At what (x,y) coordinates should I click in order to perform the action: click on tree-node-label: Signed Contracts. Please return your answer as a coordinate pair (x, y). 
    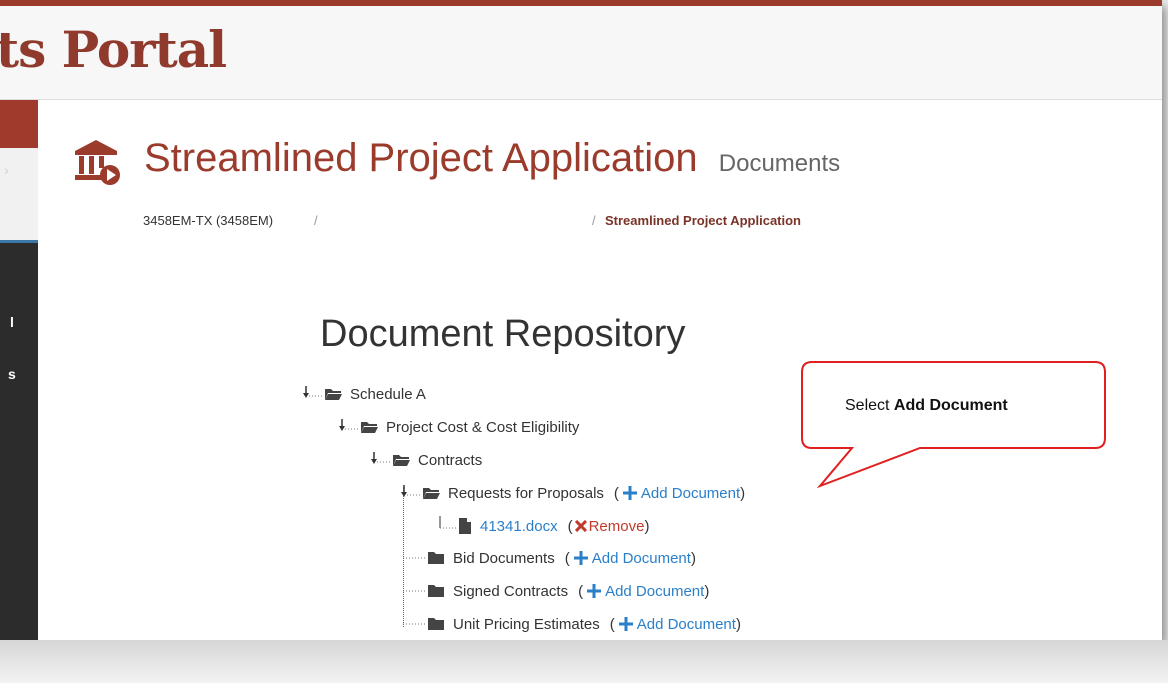
    Looking at the image, I should click on (511, 591).